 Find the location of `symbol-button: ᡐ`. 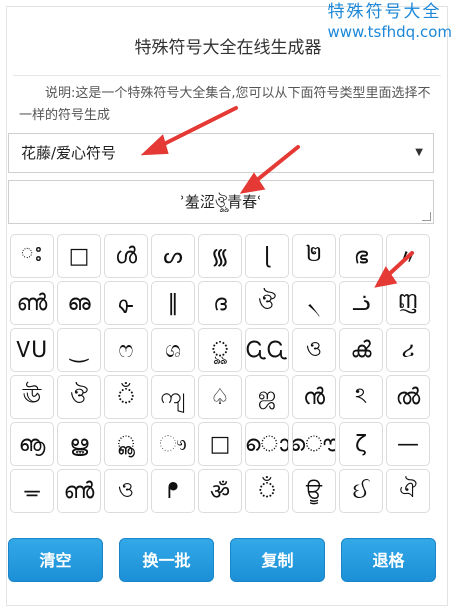

symbol-button: ᡐ is located at coordinates (126, 303).